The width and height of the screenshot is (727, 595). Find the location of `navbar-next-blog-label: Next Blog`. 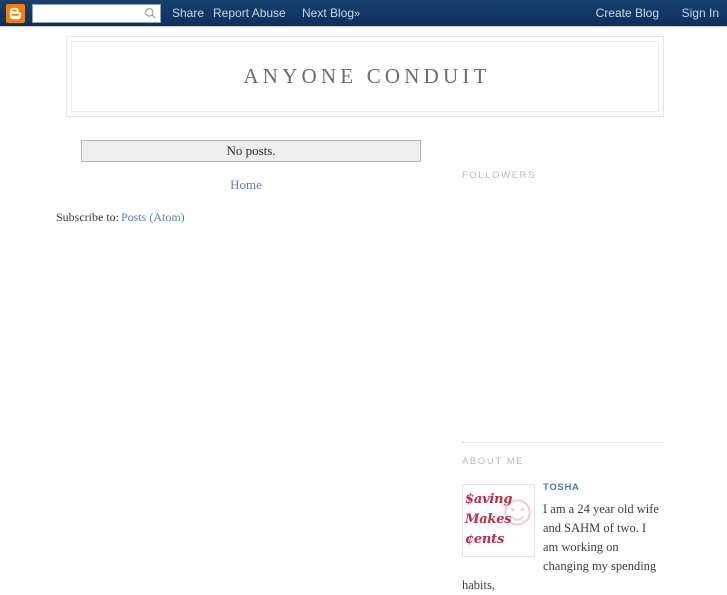

navbar-next-blog-label: Next Blog is located at coordinates (328, 13).